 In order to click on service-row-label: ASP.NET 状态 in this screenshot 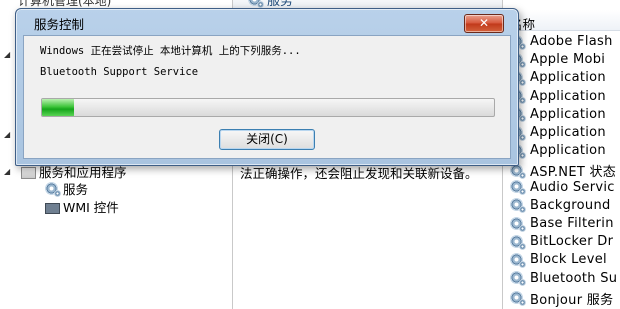, I will do `click(573, 173)`.